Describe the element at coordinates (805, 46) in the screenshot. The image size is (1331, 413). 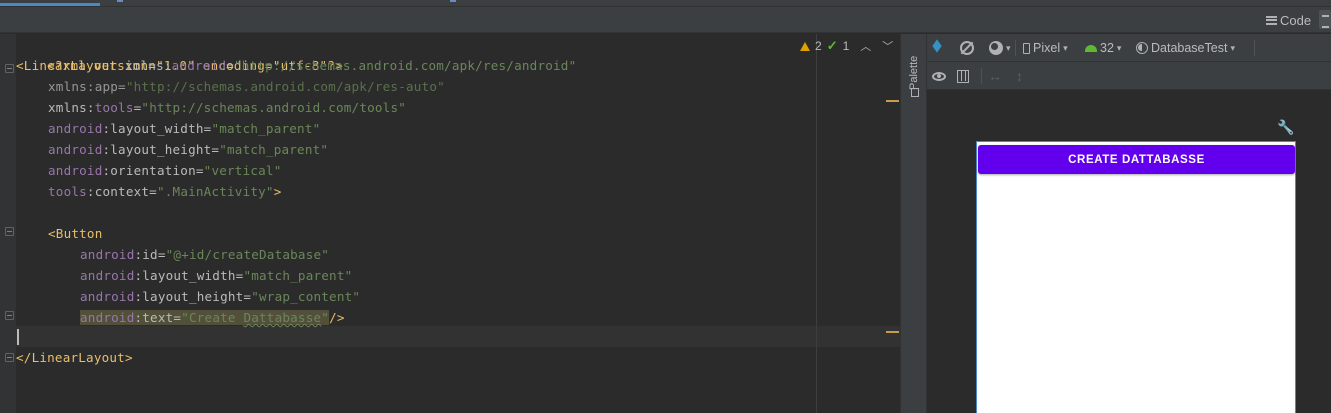
I see `warning-icon` at that location.